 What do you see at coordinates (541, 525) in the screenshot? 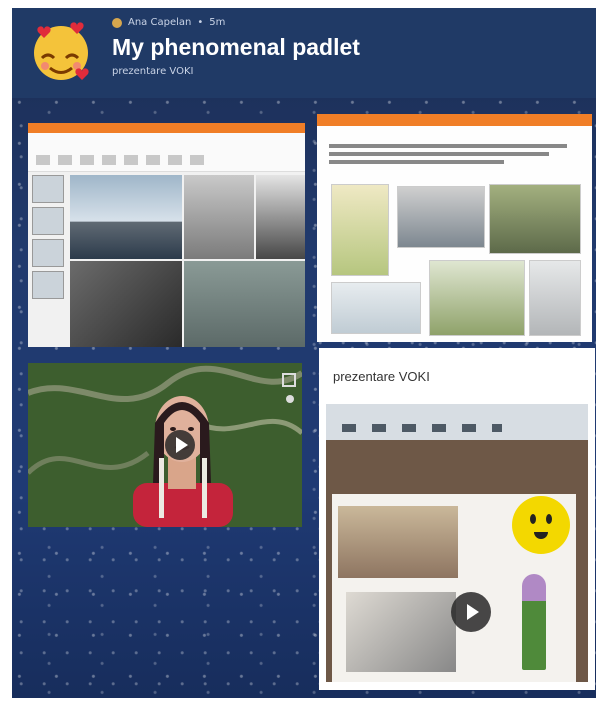
I see `smiley-icon` at bounding box center [541, 525].